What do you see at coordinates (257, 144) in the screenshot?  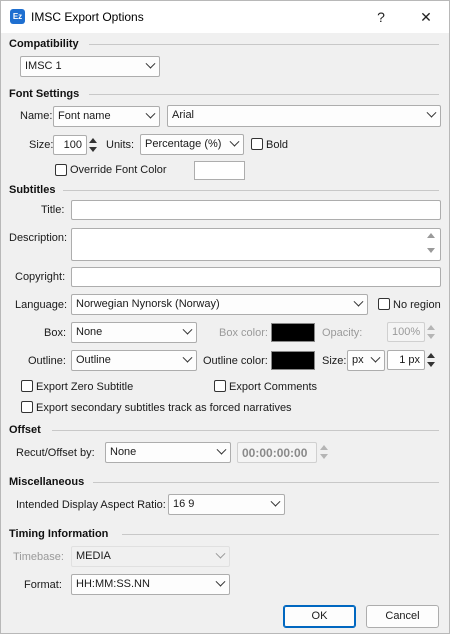 I see `bold-checkbox` at bounding box center [257, 144].